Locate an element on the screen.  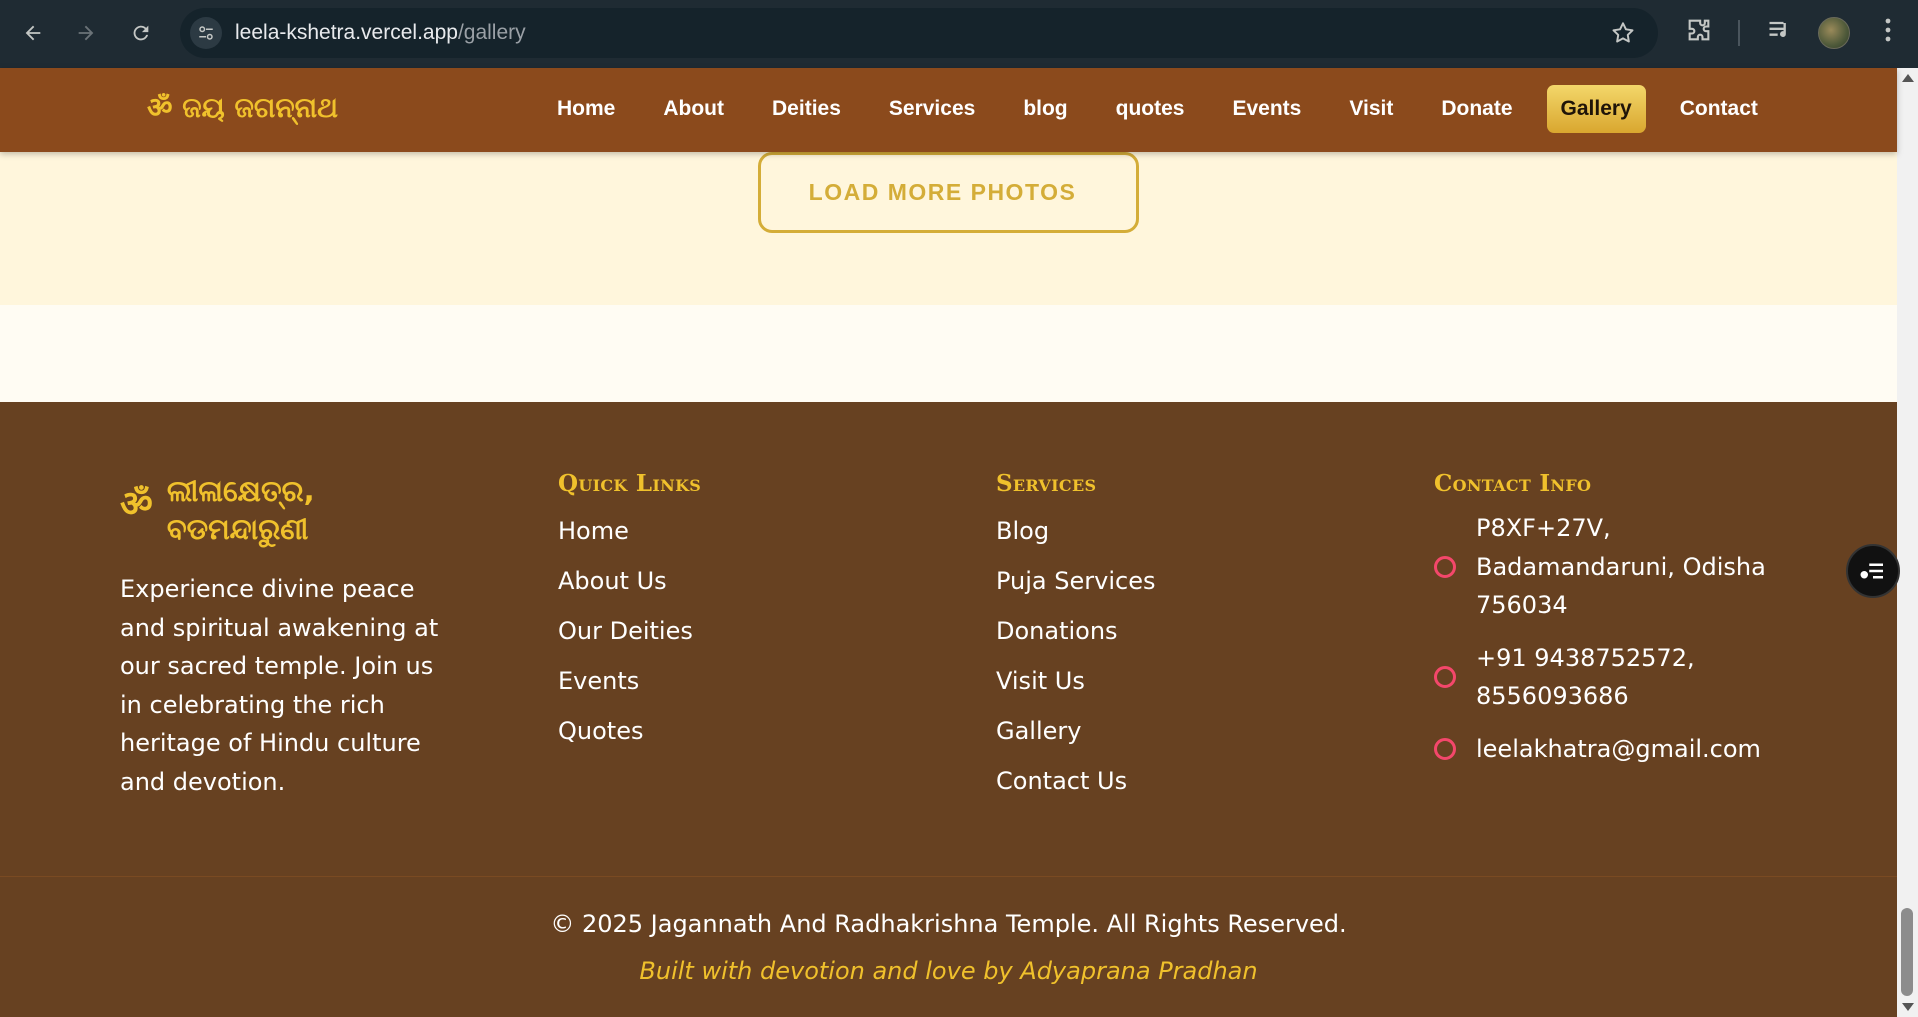
nav-gallery: Gallery is located at coordinates (1596, 109).